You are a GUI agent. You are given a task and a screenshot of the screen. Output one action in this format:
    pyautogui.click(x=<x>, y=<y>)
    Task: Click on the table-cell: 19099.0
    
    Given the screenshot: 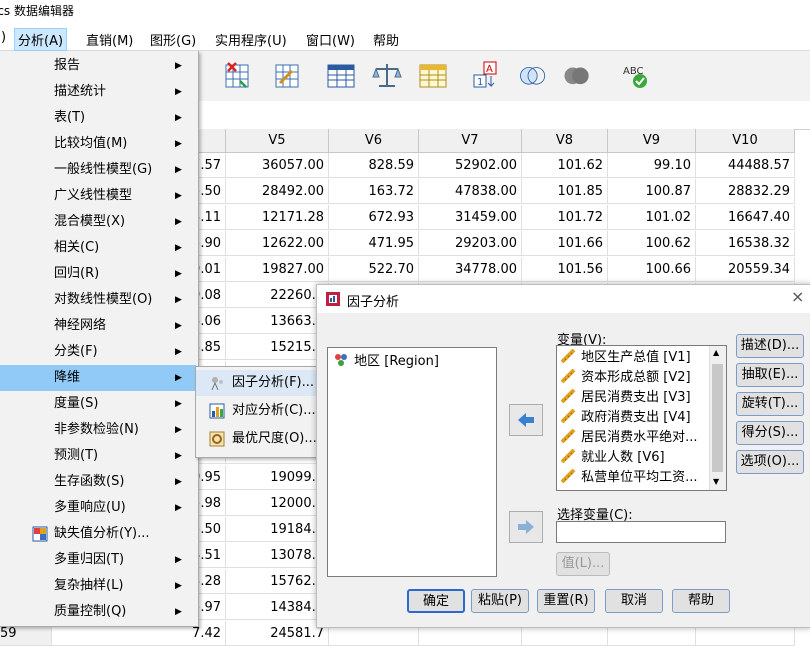 What is the action you would take?
    pyautogui.click(x=277, y=477)
    